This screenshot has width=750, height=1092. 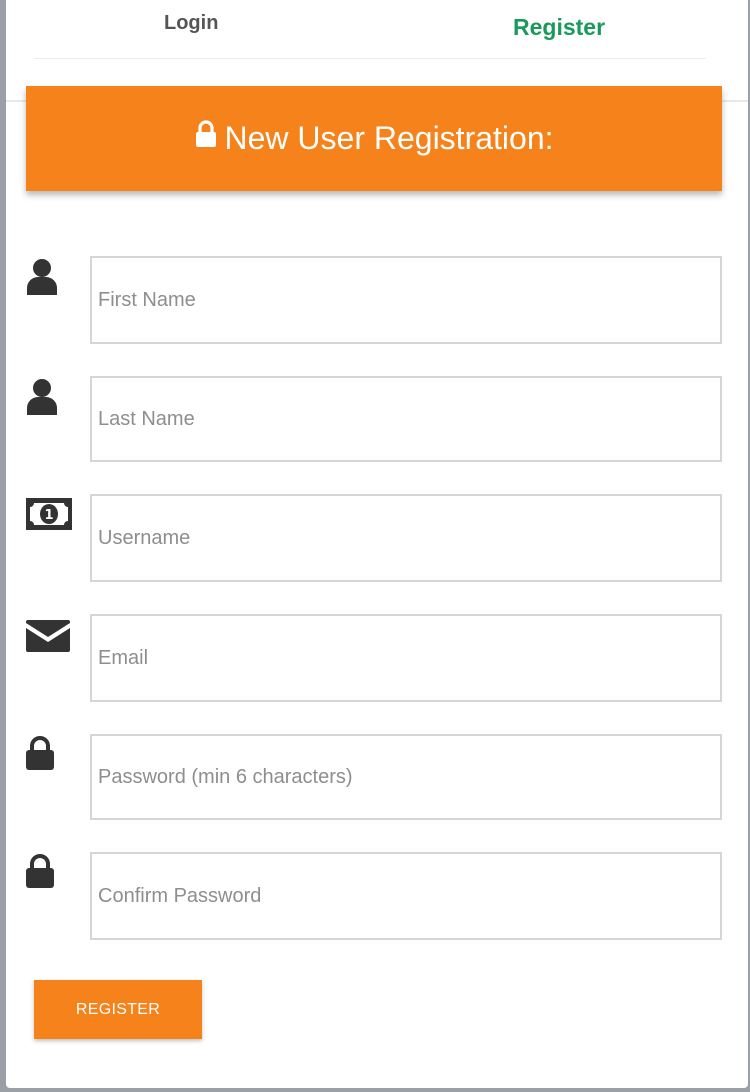 I want to click on banner-title: New User Registration:, so click(x=389, y=138).